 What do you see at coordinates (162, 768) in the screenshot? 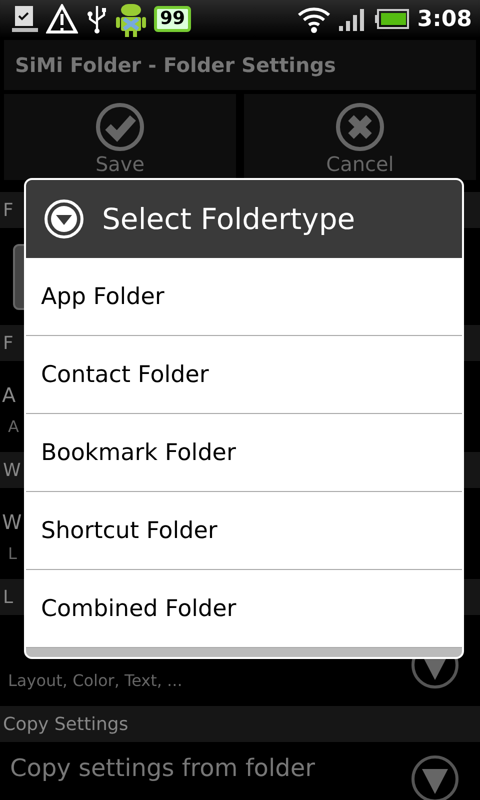
I see `setting-title: Copy settings from folder` at bounding box center [162, 768].